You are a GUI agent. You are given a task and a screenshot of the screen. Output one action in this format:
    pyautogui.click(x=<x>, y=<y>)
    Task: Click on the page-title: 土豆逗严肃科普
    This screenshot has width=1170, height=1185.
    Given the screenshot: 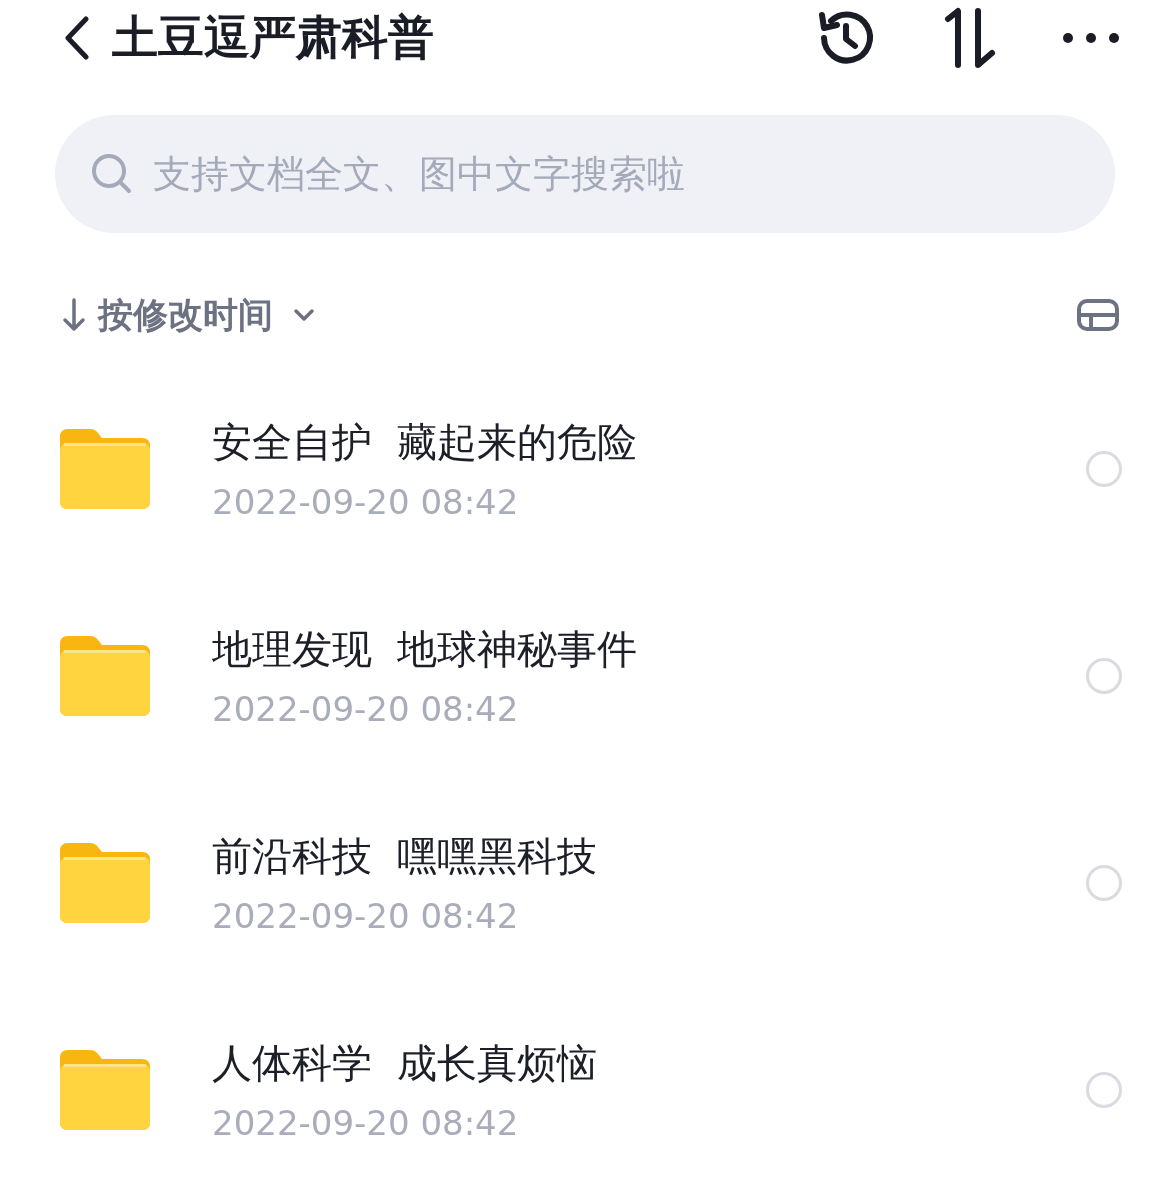 What is the action you would take?
    pyautogui.click(x=273, y=37)
    